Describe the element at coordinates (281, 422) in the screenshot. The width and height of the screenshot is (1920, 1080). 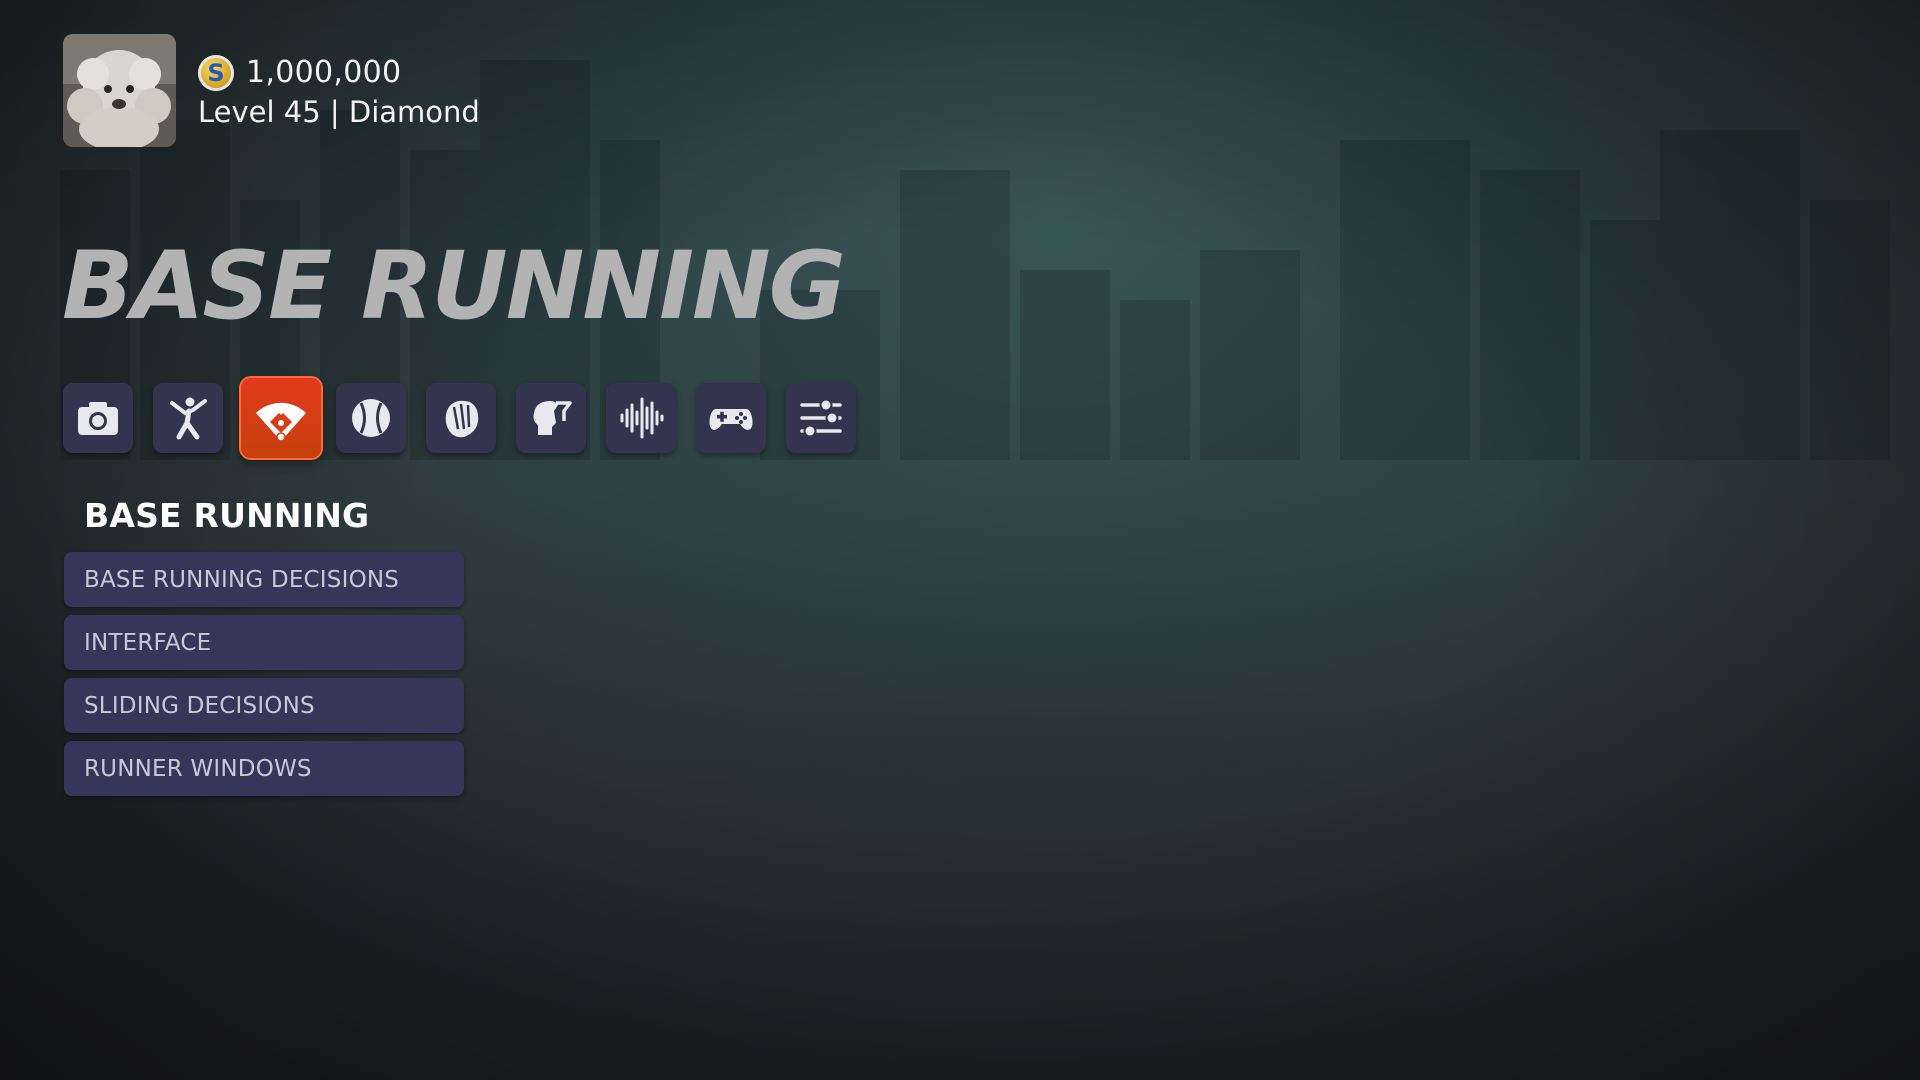
I see `baseball-diamond-icon` at that location.